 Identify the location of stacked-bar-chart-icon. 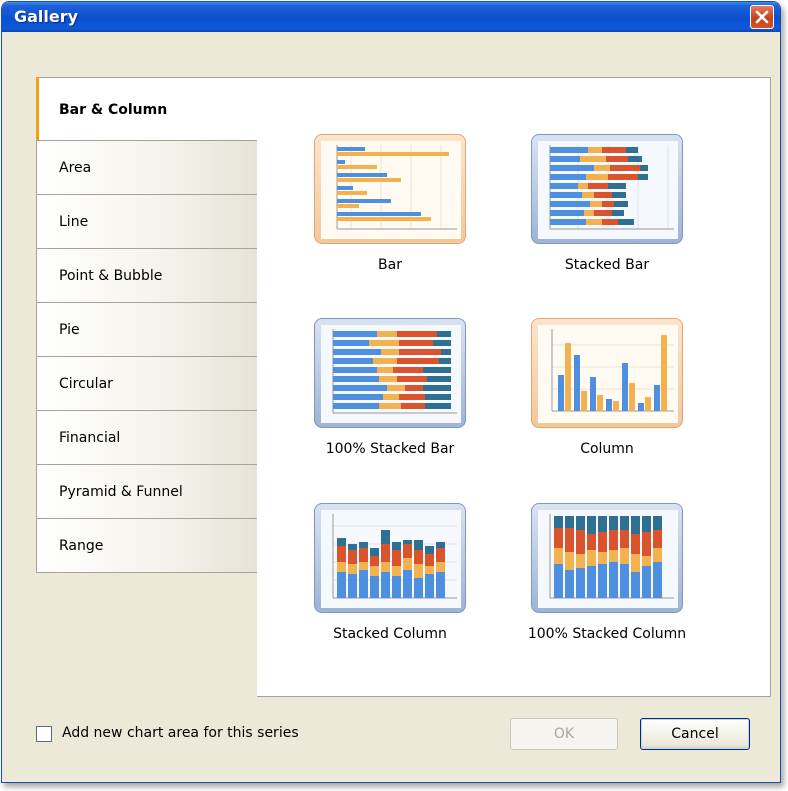
(608, 190).